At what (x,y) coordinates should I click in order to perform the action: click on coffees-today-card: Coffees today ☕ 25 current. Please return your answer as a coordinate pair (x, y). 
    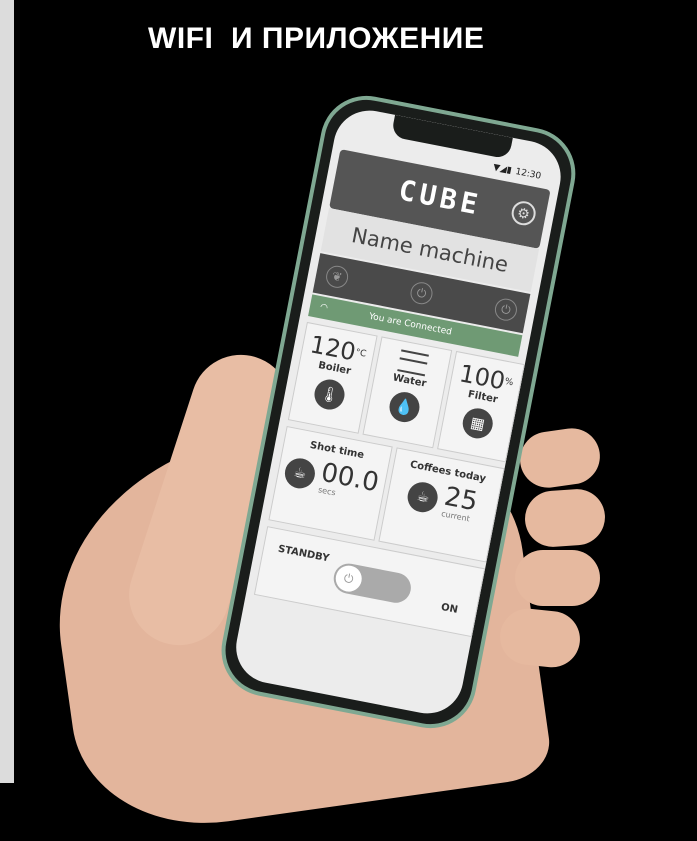
    Looking at the image, I should click on (441, 505).